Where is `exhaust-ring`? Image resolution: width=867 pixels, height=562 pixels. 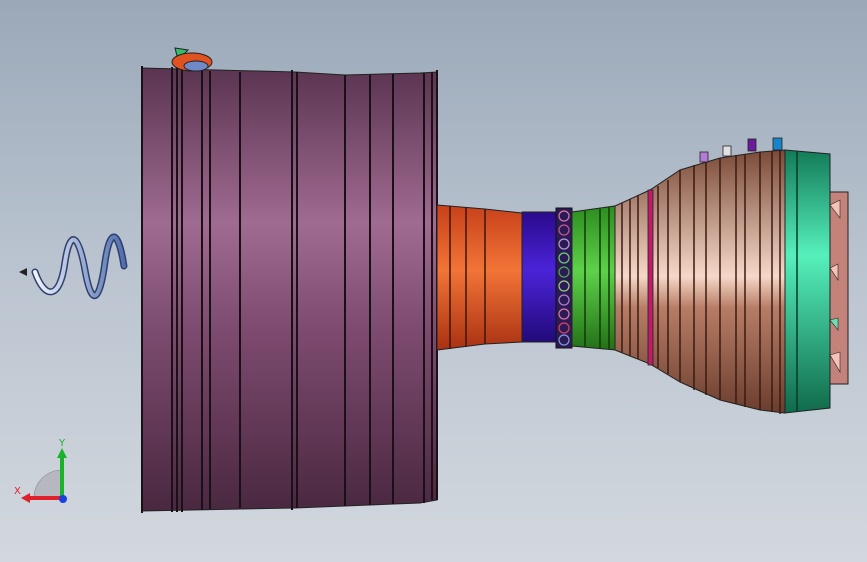
exhaust-ring is located at coordinates (807, 281).